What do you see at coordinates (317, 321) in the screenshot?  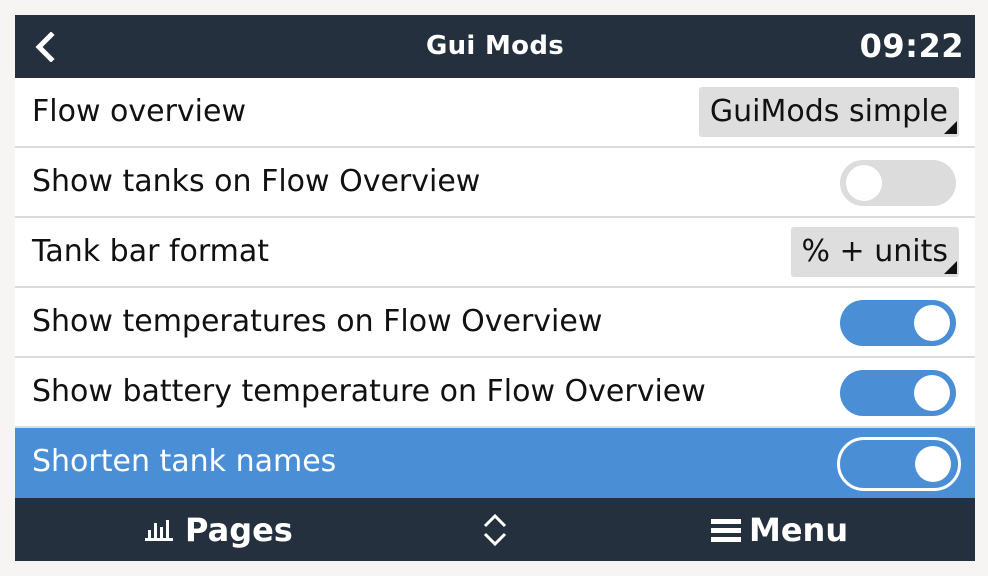 I see `setting-label: Show temperatures on Flow Overview` at bounding box center [317, 321].